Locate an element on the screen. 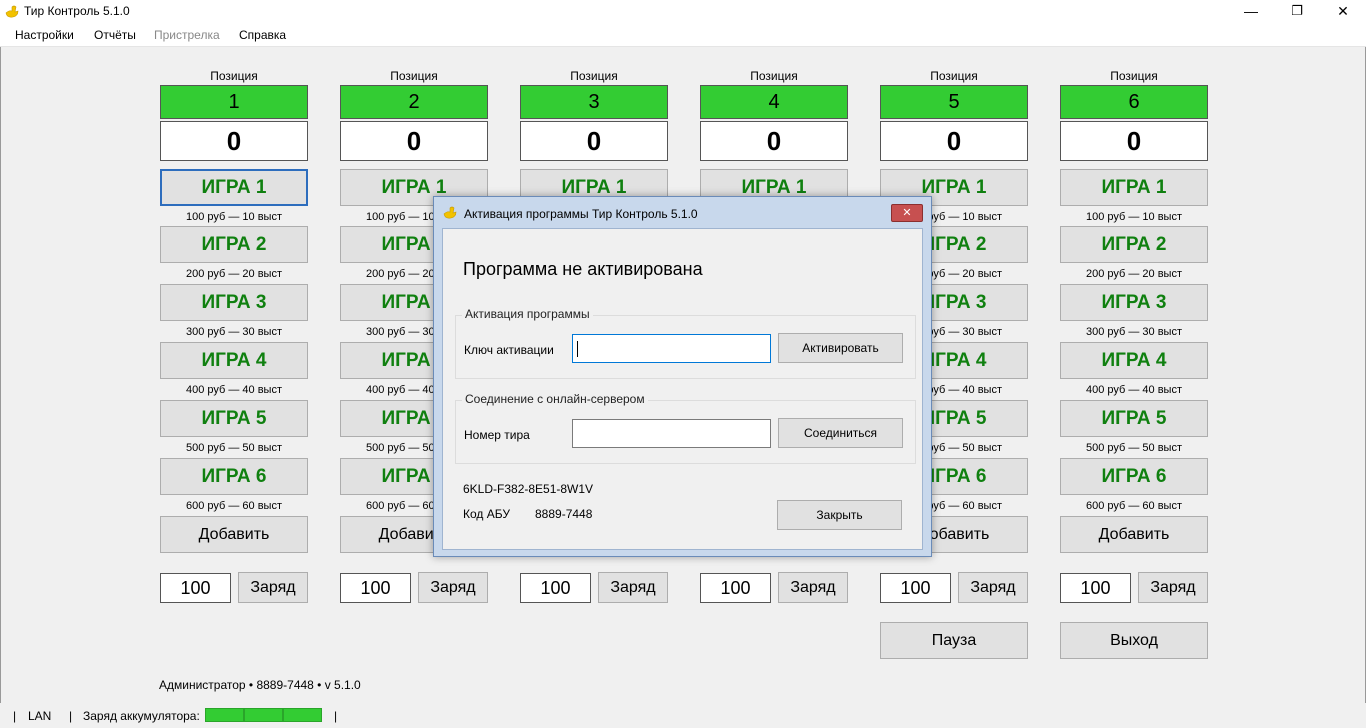 This screenshot has height=728, width=1366. server-group-title: Соединение с онлайн-сервером is located at coordinates (555, 399).